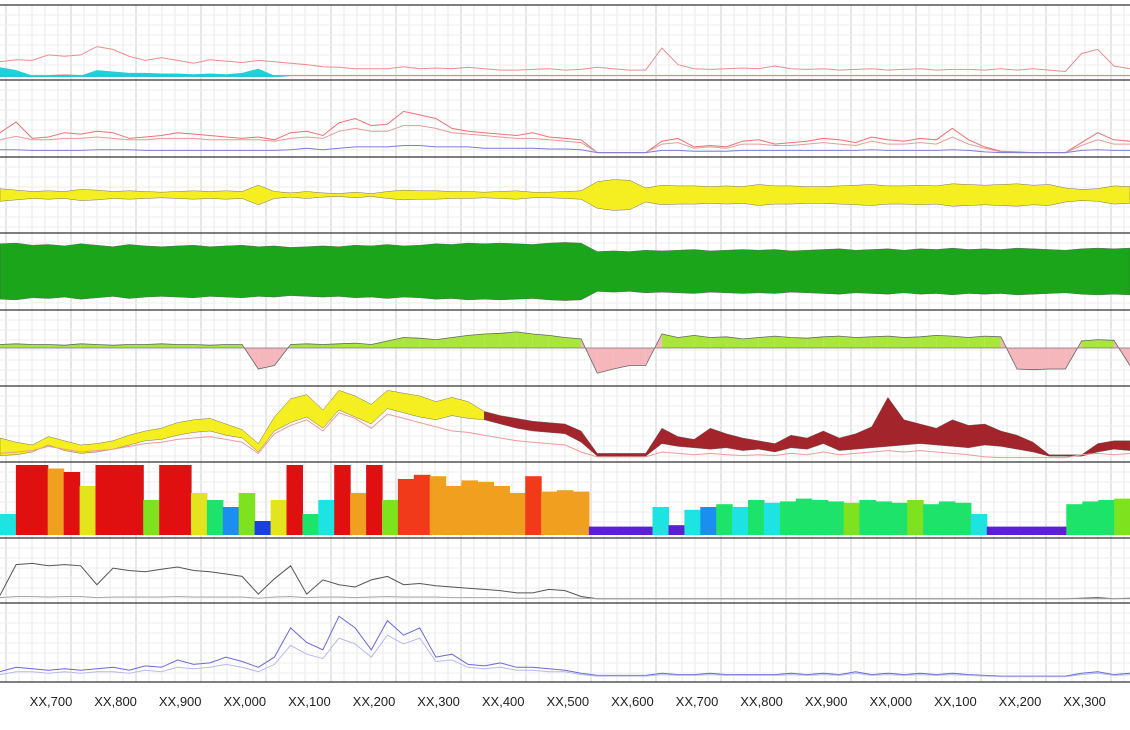 The image size is (1130, 730). I want to click on x-tick-label: XX,500, so click(568, 701).